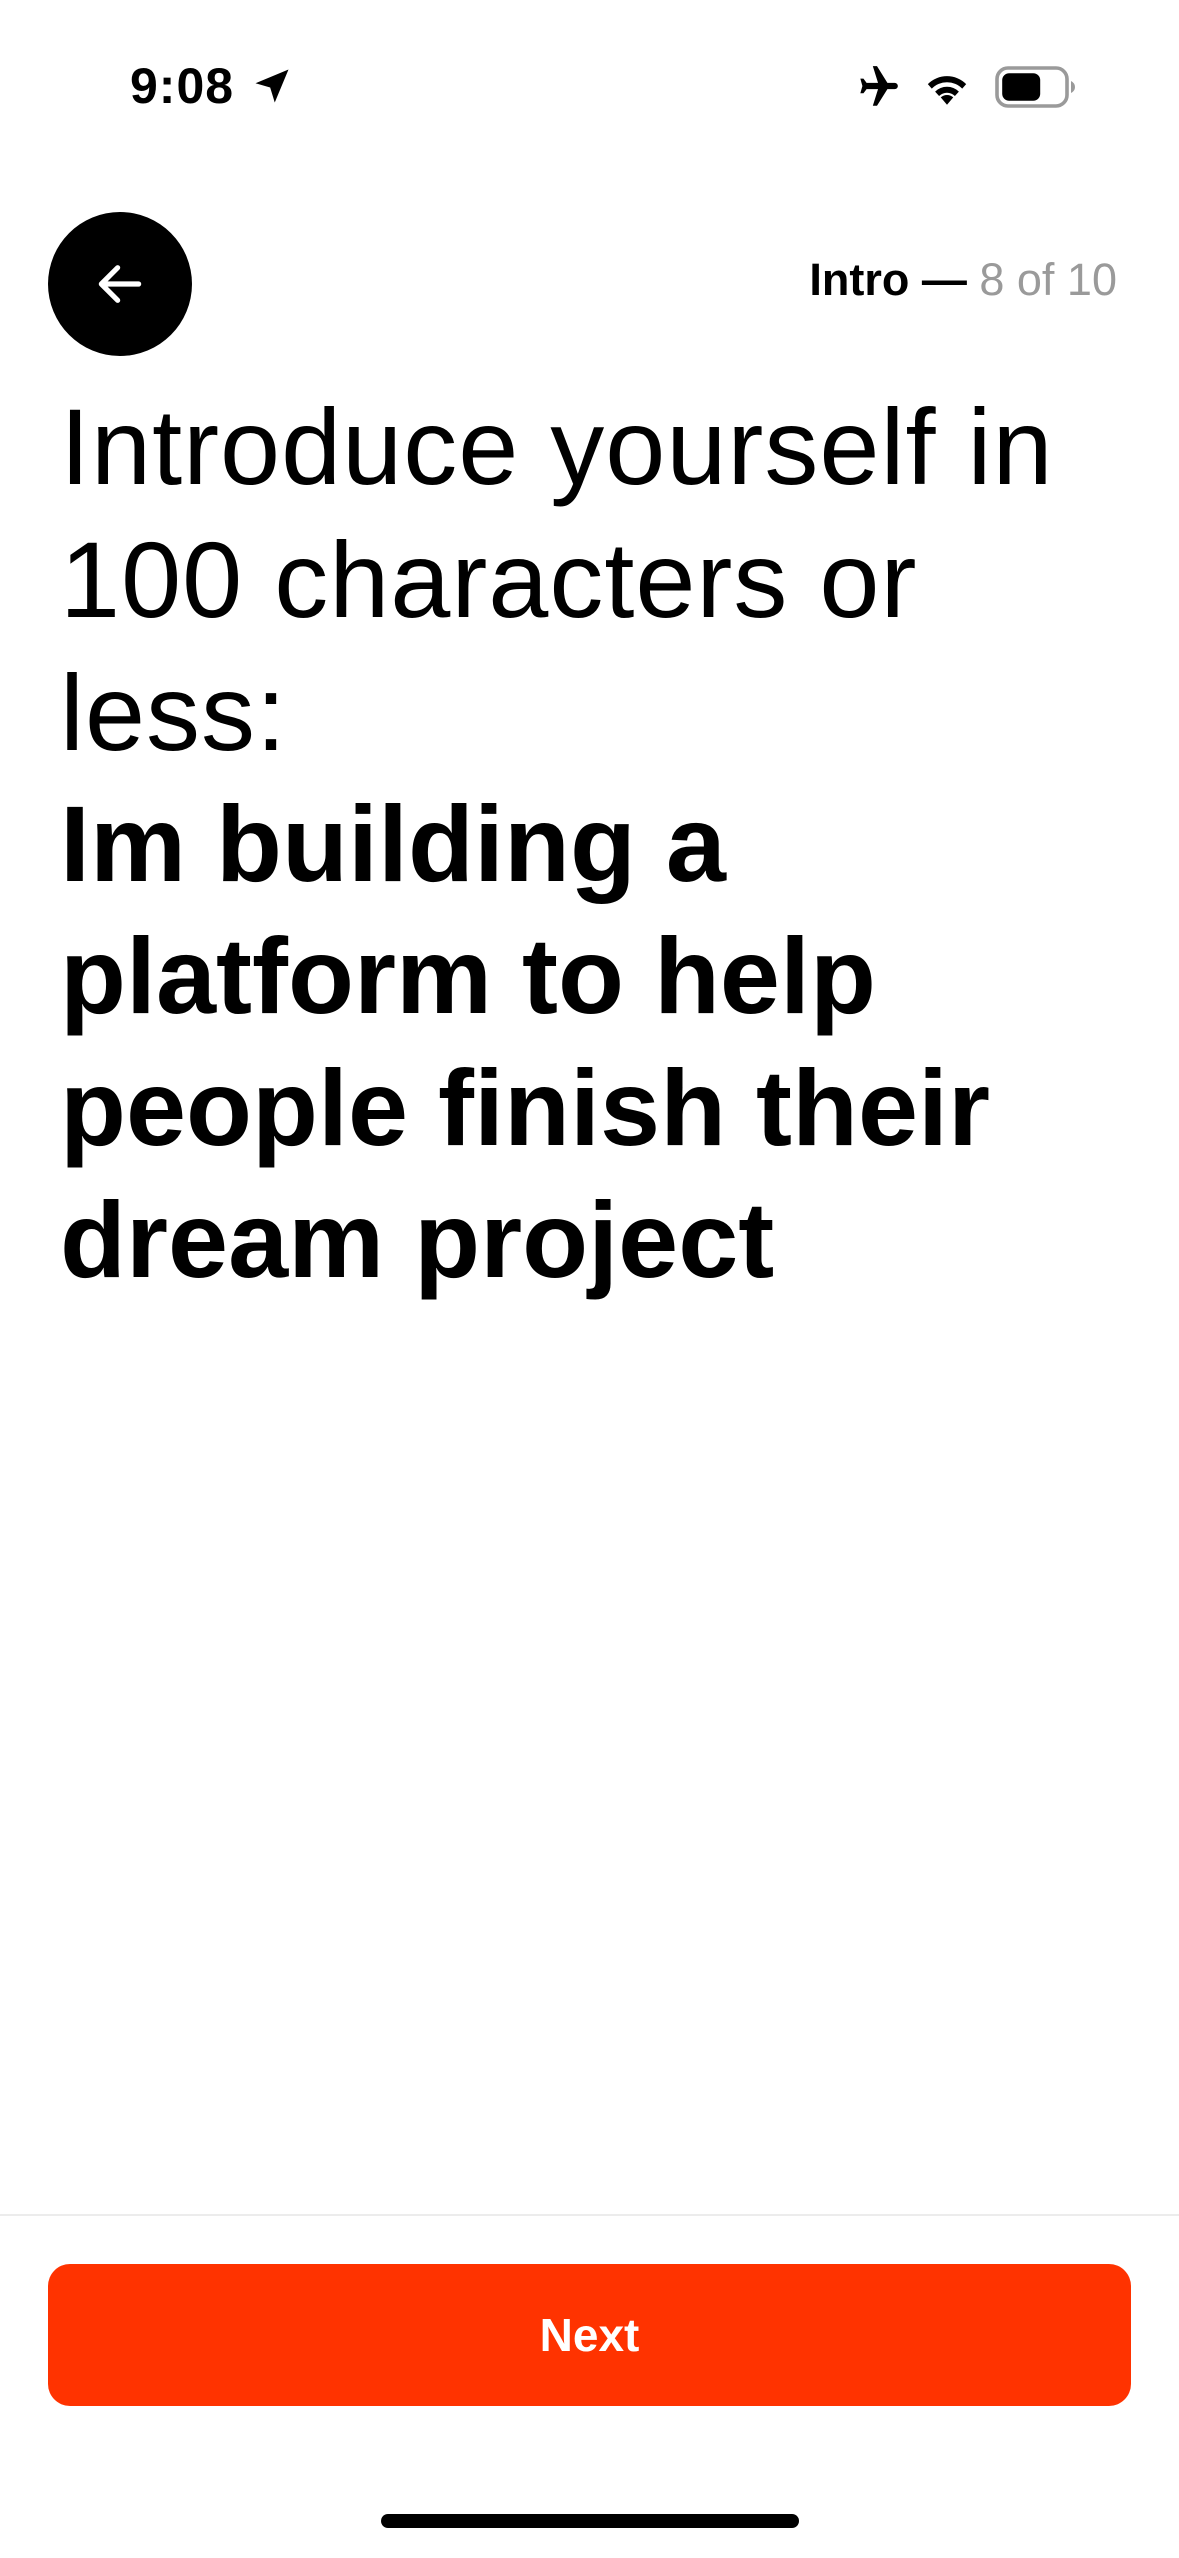 This screenshot has width=1179, height=2558. What do you see at coordinates (1048, 279) in the screenshot?
I see `step-counter: 8 of 10` at bounding box center [1048, 279].